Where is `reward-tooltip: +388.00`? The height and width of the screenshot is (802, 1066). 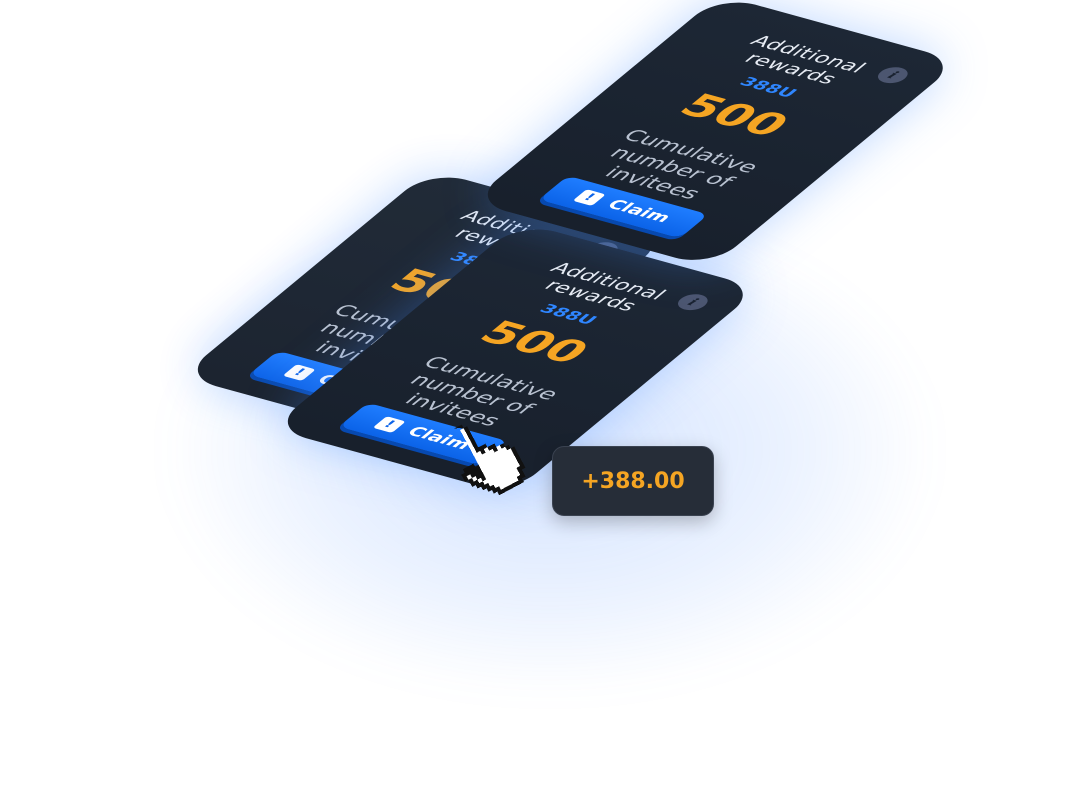
reward-tooltip: +388.00 is located at coordinates (633, 481).